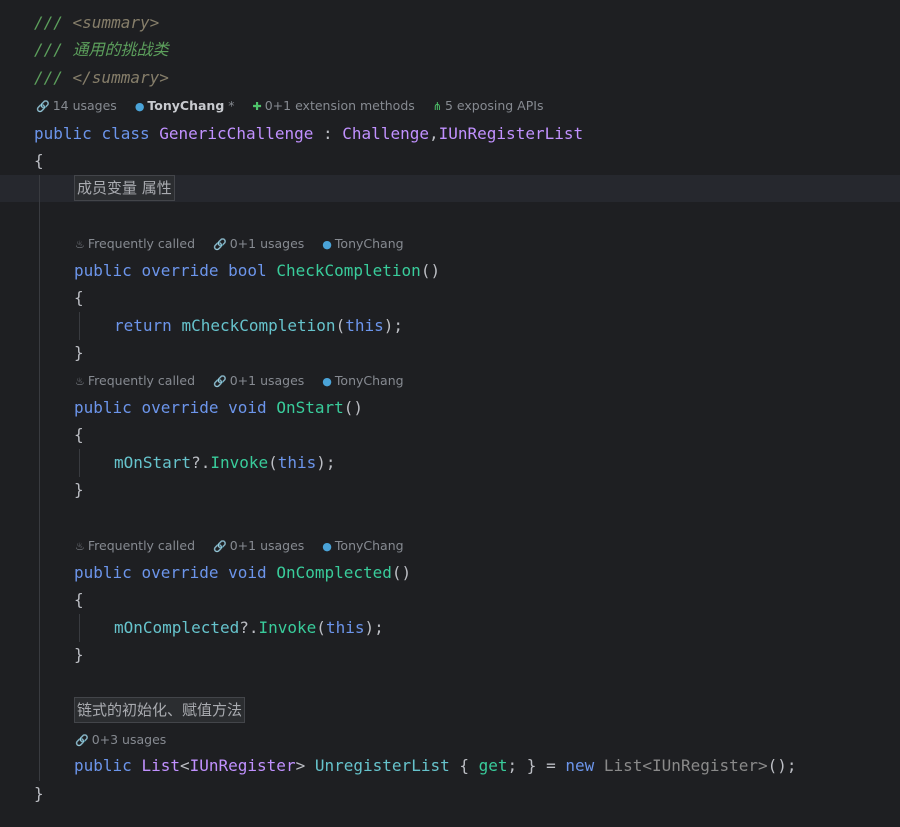 The height and width of the screenshot is (827, 900). What do you see at coordinates (116, 22) in the screenshot?
I see `comment-tag: <summary>` at bounding box center [116, 22].